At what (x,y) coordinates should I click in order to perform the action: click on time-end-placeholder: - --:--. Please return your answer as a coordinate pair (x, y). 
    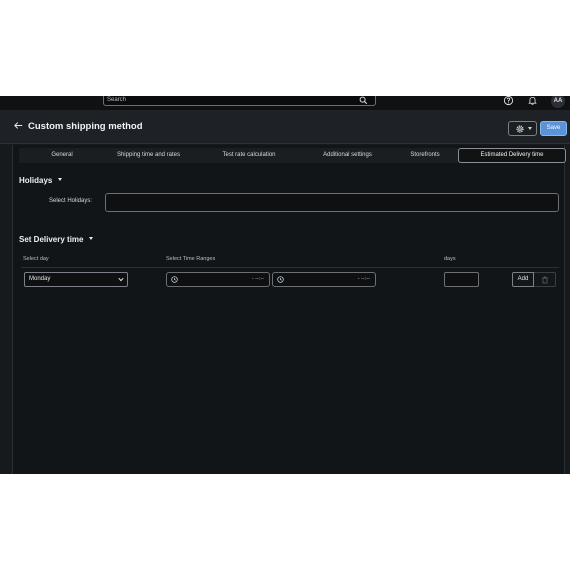
    Looking at the image, I should click on (363, 279).